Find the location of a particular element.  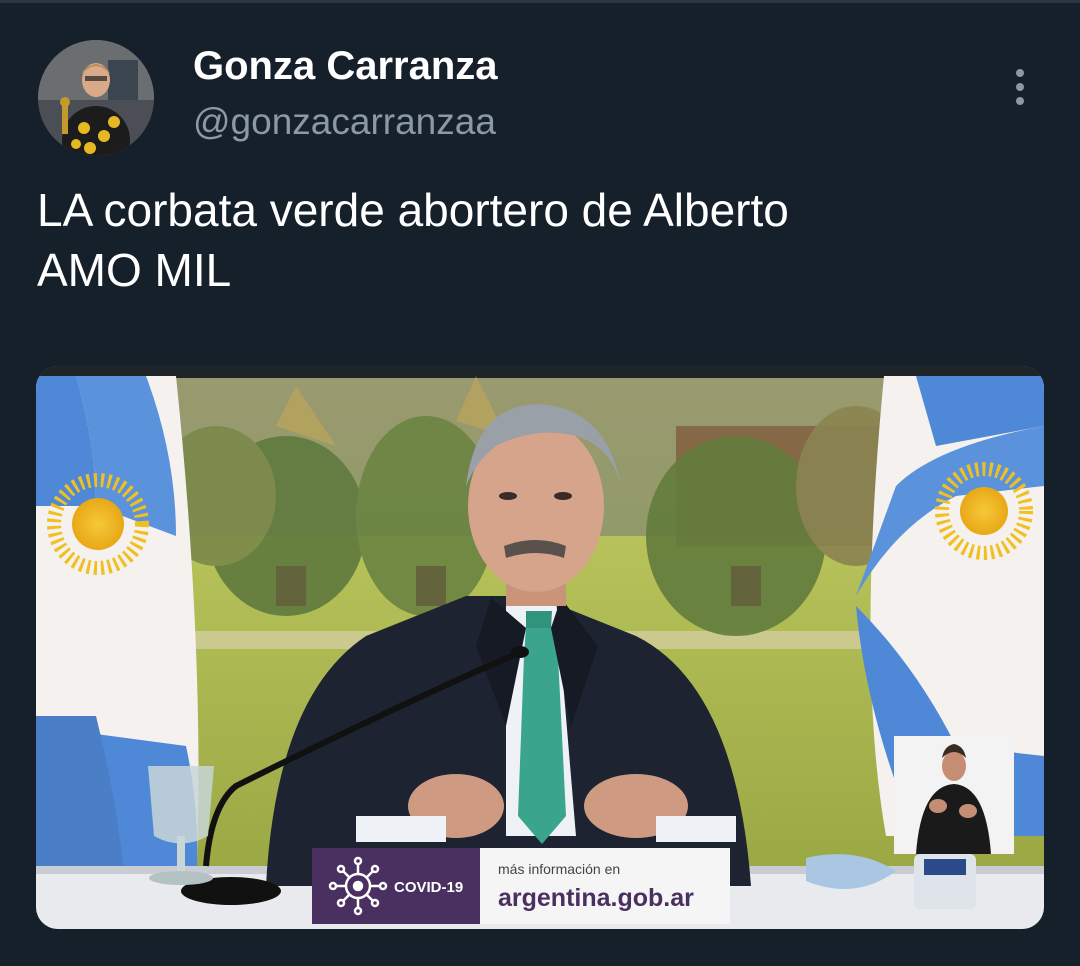

banner-url: argentina.gob.ar is located at coordinates (596, 898).